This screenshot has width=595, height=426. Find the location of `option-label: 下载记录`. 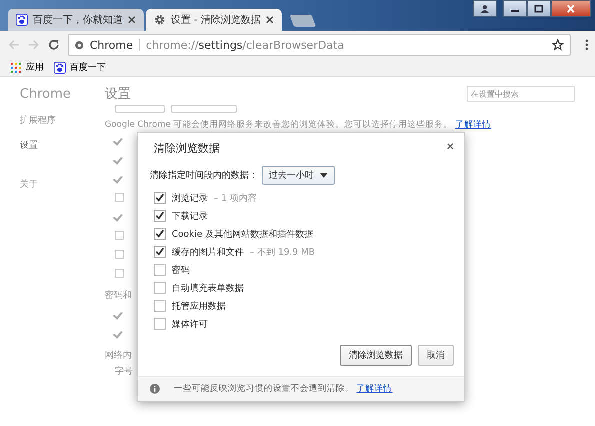

option-label: 下载记录 is located at coordinates (190, 216).